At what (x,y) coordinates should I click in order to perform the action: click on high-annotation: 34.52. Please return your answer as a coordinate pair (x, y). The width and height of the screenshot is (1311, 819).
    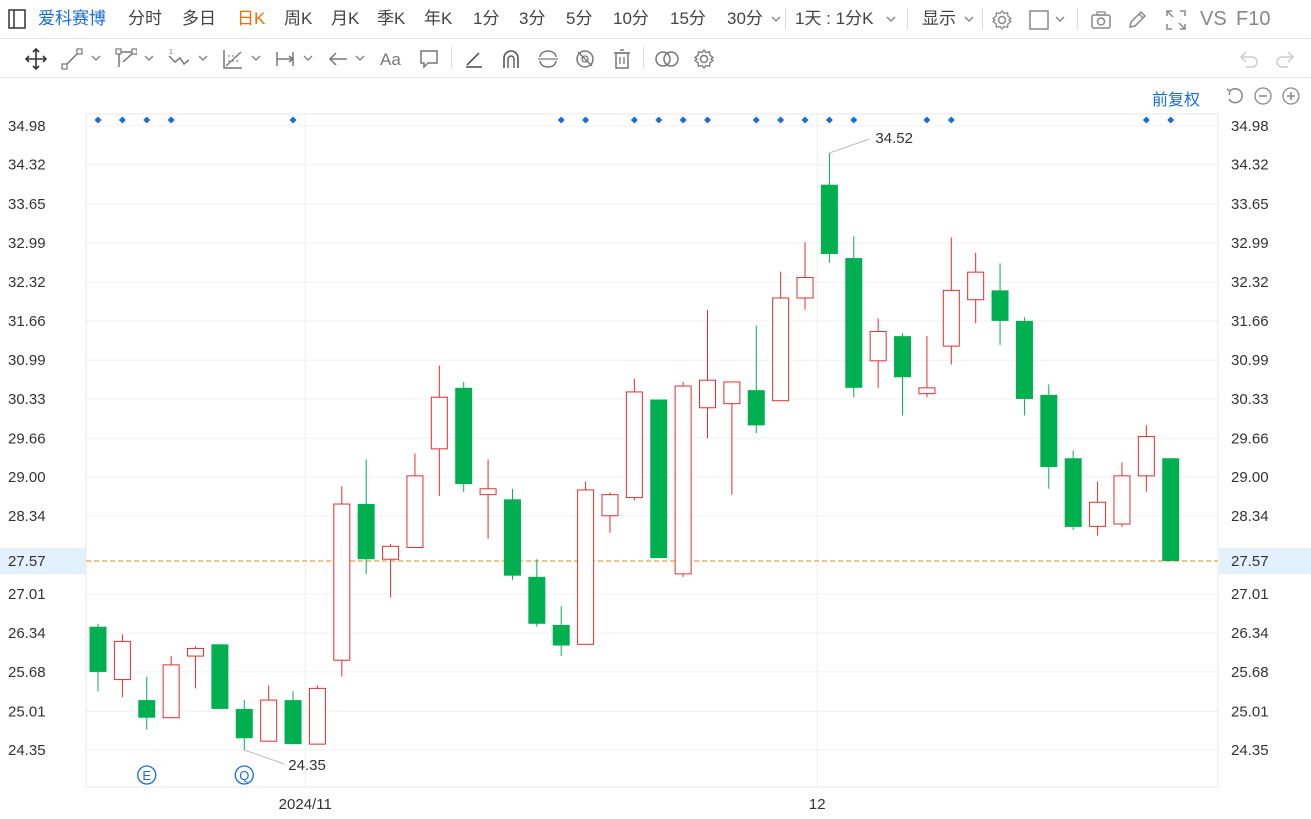
    Looking at the image, I should click on (894, 138).